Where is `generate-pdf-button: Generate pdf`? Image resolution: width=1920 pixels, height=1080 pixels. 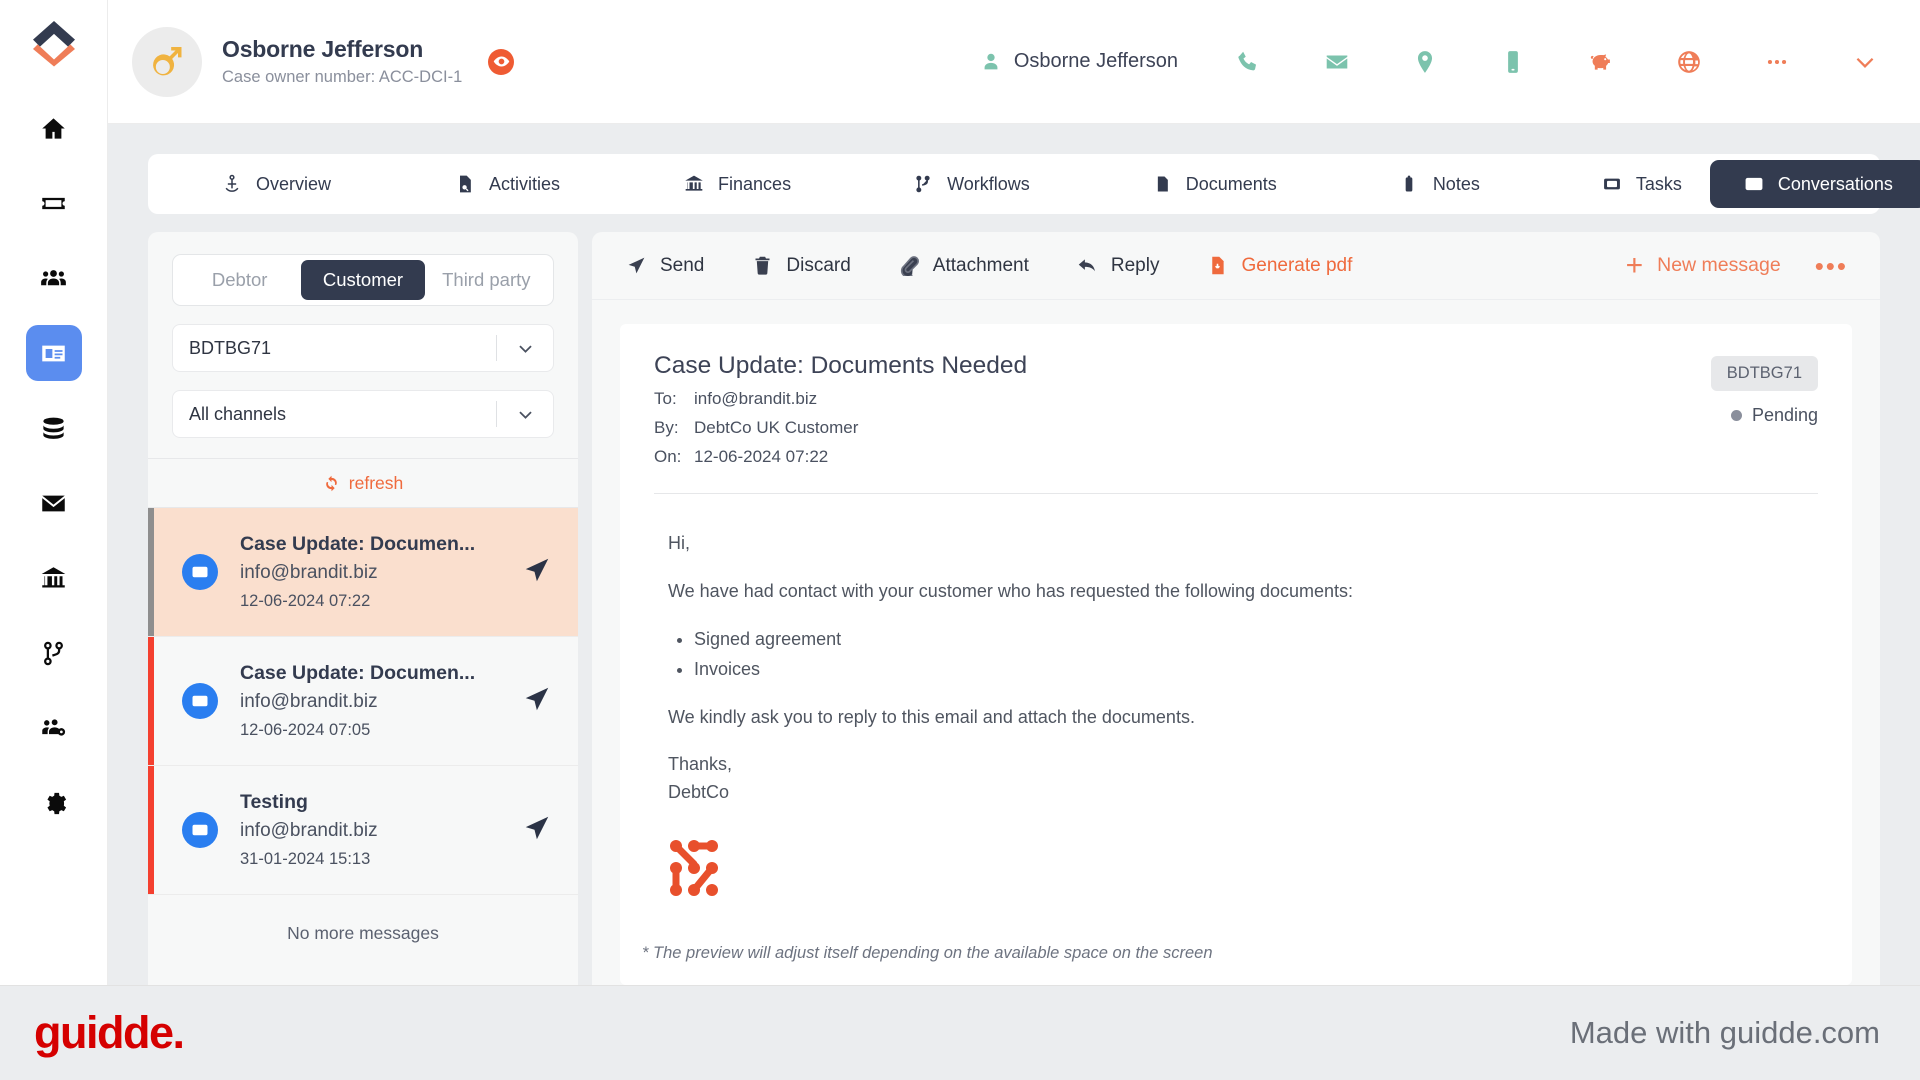
generate-pdf-button: Generate pdf is located at coordinates (1279, 266).